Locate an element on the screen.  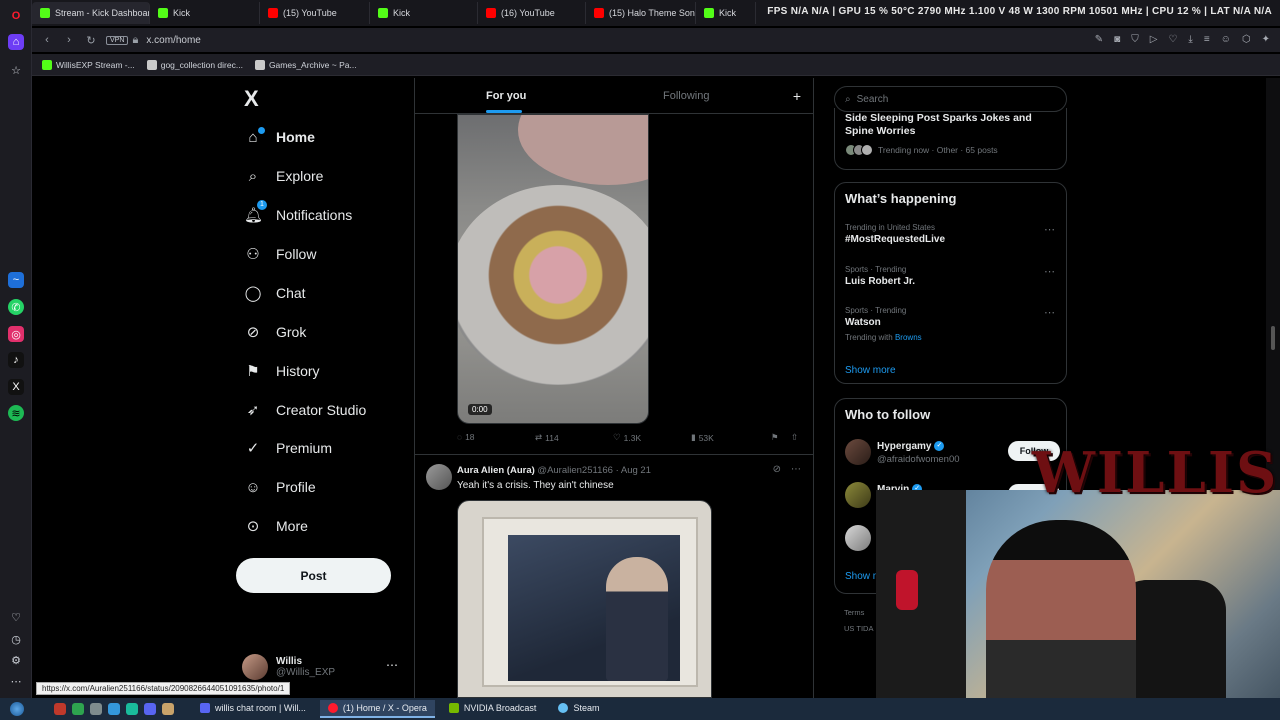
video-media: 0:00 is located at coordinates (553, 269).